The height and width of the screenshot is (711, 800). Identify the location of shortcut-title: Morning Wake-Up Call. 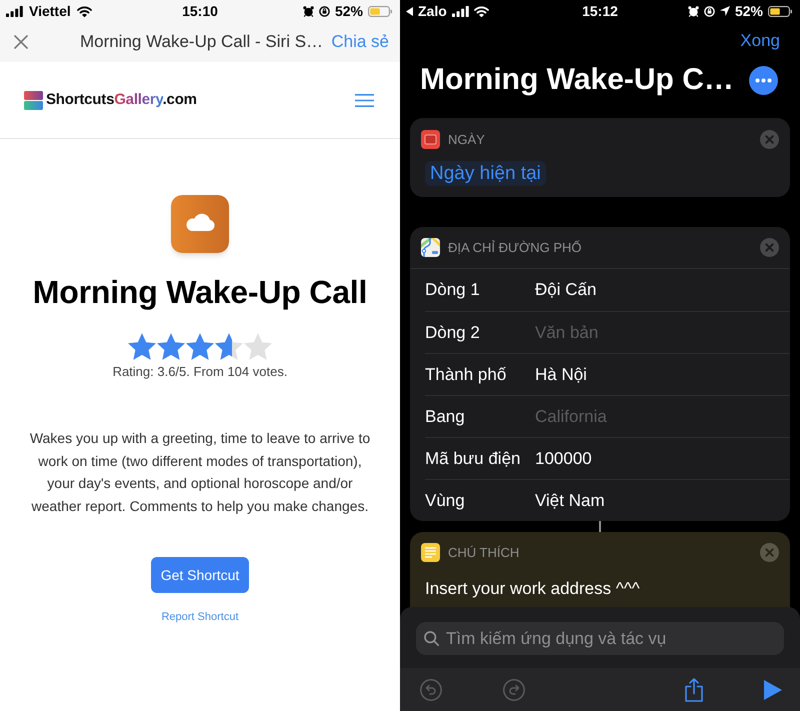
(200, 292).